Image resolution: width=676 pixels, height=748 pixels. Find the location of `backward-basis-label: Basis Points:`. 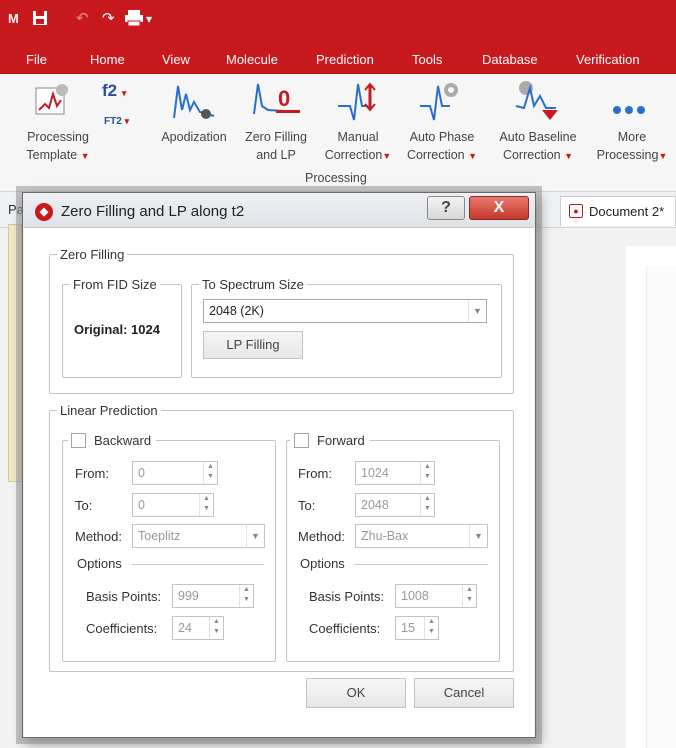

backward-basis-label: Basis Points: is located at coordinates (124, 596).